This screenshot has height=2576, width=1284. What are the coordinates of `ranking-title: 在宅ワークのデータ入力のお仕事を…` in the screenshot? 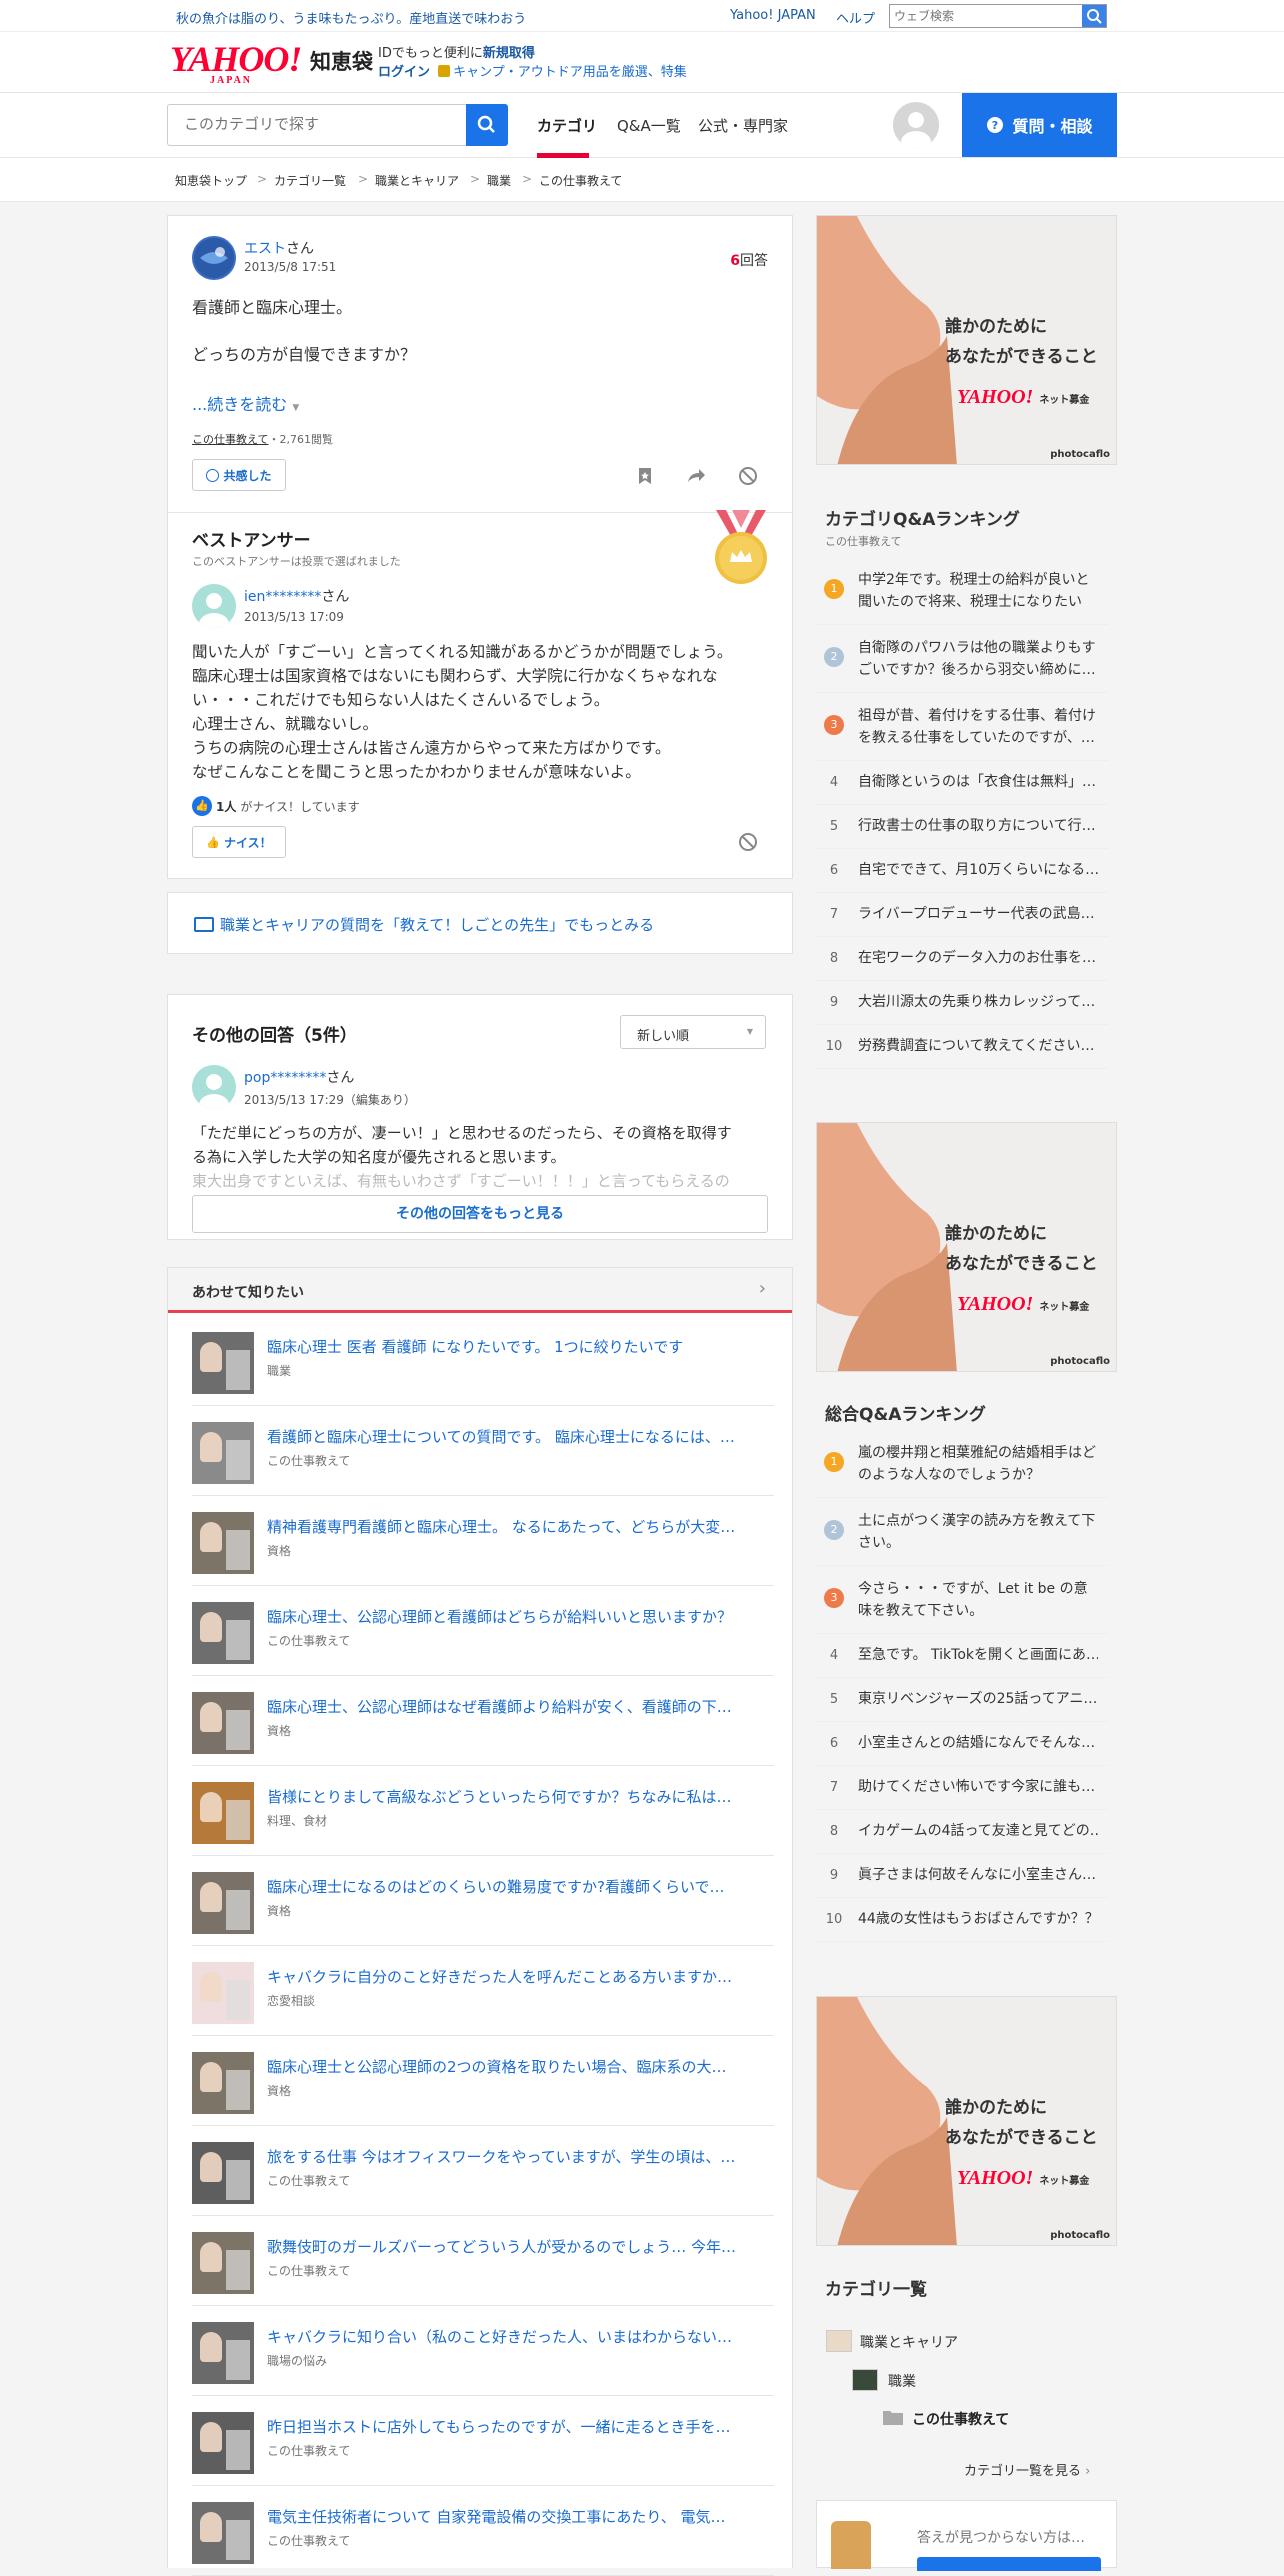 It's located at (978, 958).